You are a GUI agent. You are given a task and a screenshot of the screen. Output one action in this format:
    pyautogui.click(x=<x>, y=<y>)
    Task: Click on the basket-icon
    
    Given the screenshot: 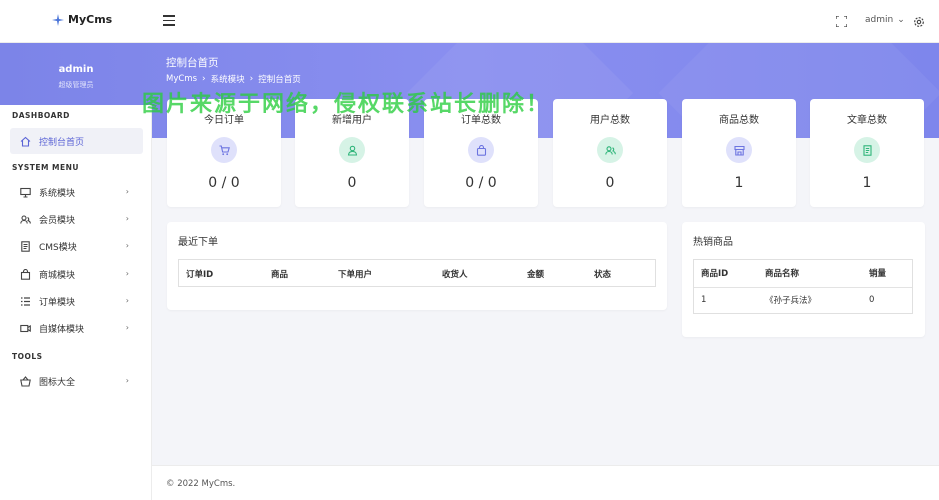 What is the action you would take?
    pyautogui.click(x=25, y=381)
    